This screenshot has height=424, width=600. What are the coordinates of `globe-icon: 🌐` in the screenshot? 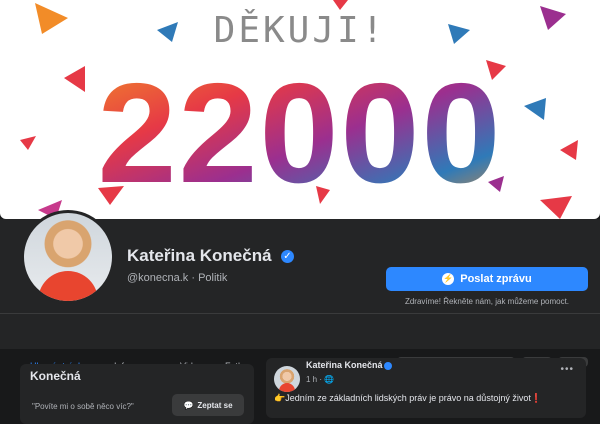 It's located at (329, 379).